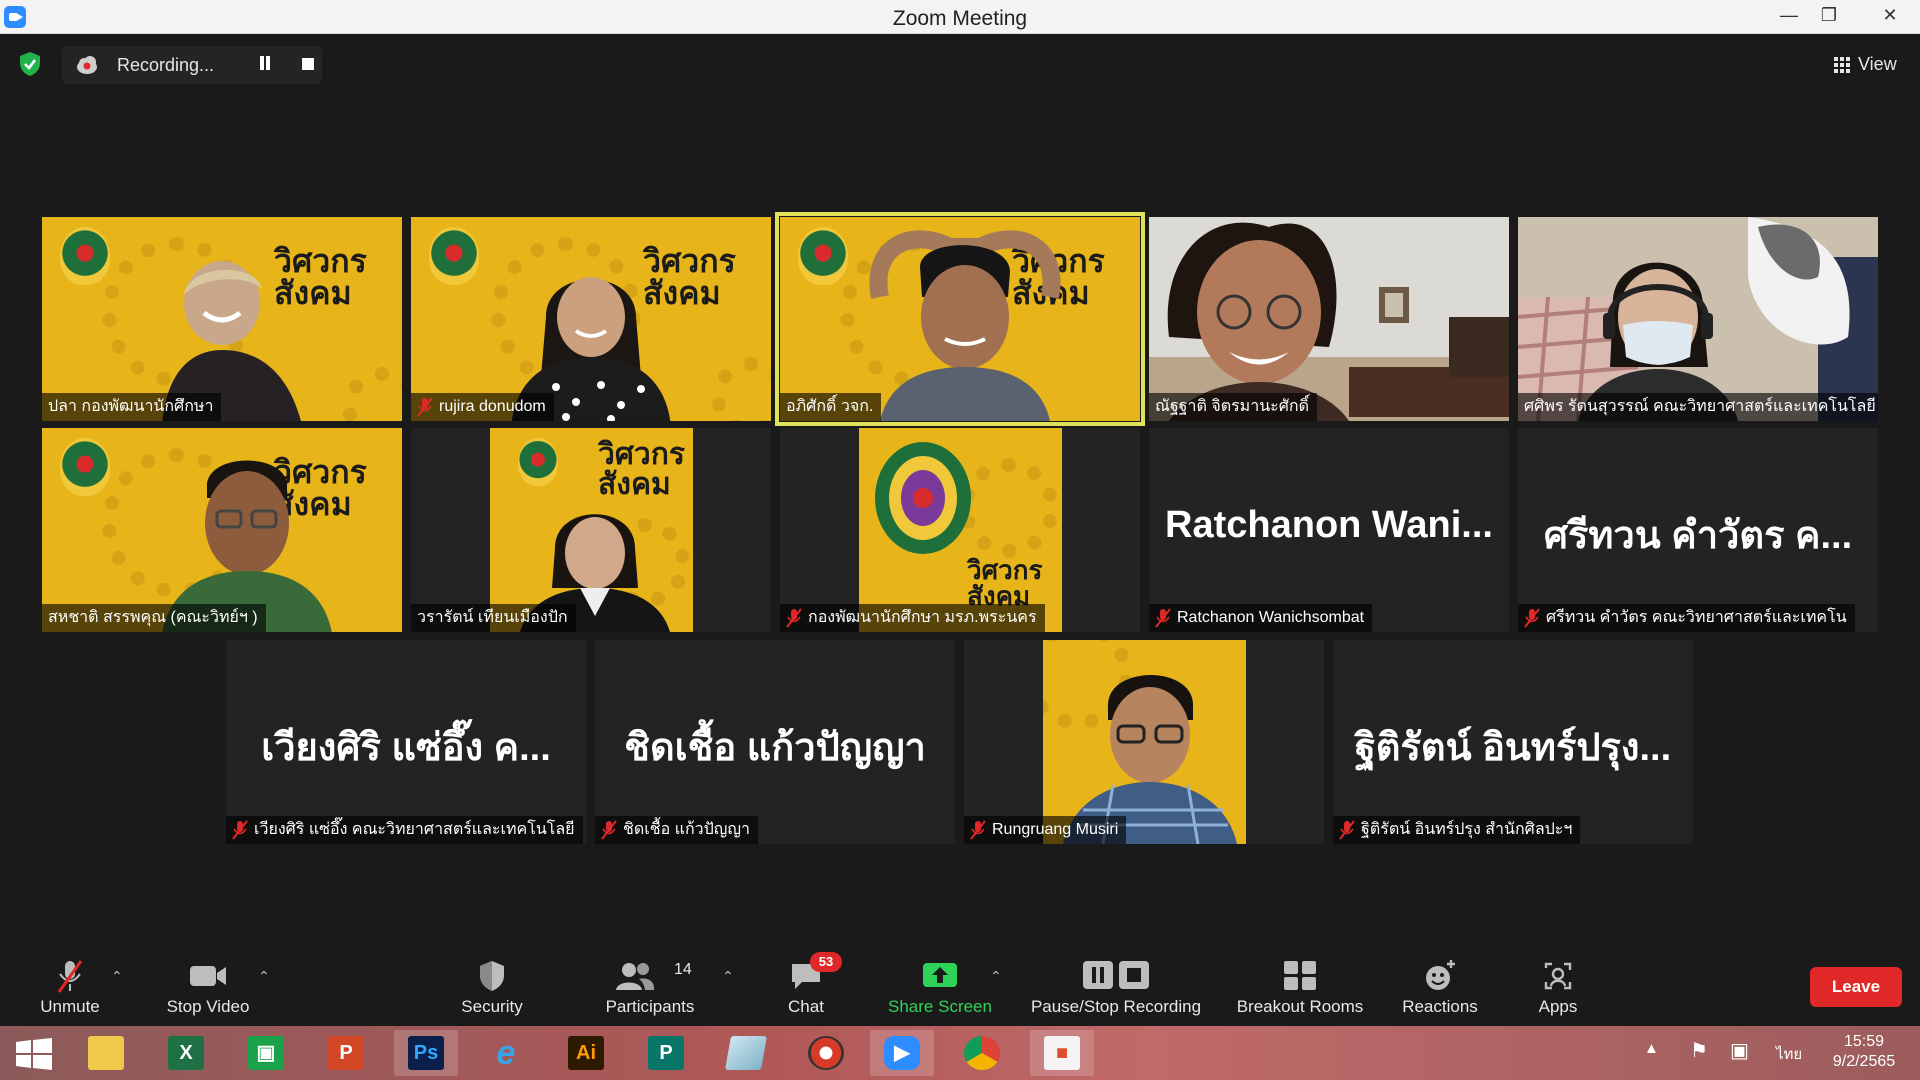 The height and width of the screenshot is (1080, 1920). What do you see at coordinates (222, 319) in the screenshot?
I see `video-tile: วิศวกร สังคม ปลา กองพัฒนานักศึกษา` at bounding box center [222, 319].